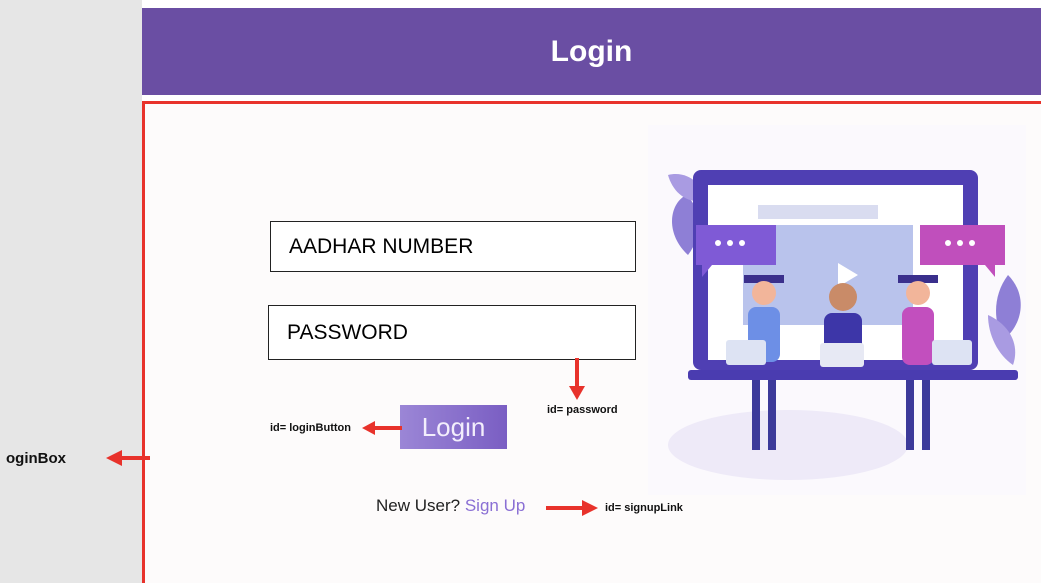 The image size is (1041, 583). I want to click on password-id-label: id= password, so click(582, 410).